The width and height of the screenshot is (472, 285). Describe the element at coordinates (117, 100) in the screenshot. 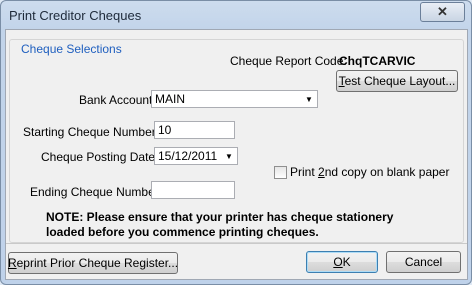

I see `bank-account-label: Bank Account:` at that location.